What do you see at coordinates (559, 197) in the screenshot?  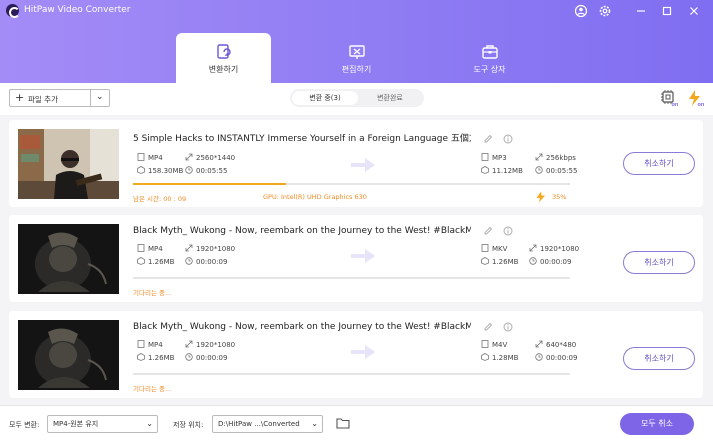 I see `progress-percent: 35%` at bounding box center [559, 197].